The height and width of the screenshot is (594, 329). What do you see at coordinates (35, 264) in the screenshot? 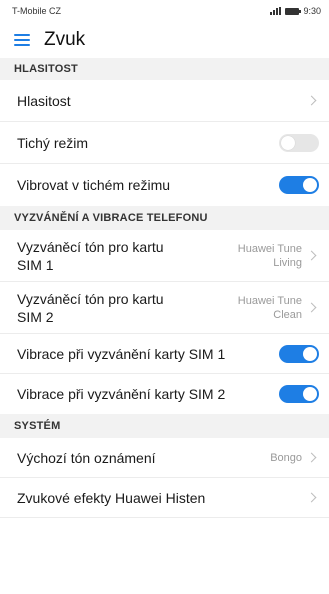
I see `setting-label-line2: SIM 1` at bounding box center [35, 264].